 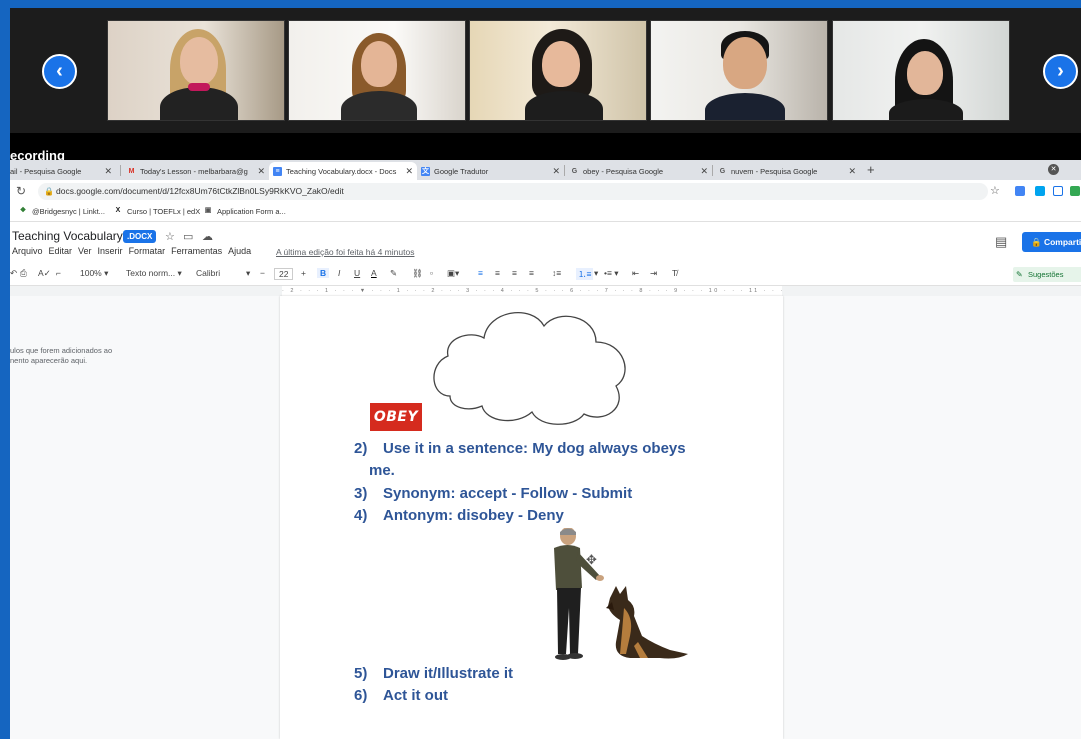 I want to click on decrease-indent-icon: ⇤, so click(x=635, y=273).